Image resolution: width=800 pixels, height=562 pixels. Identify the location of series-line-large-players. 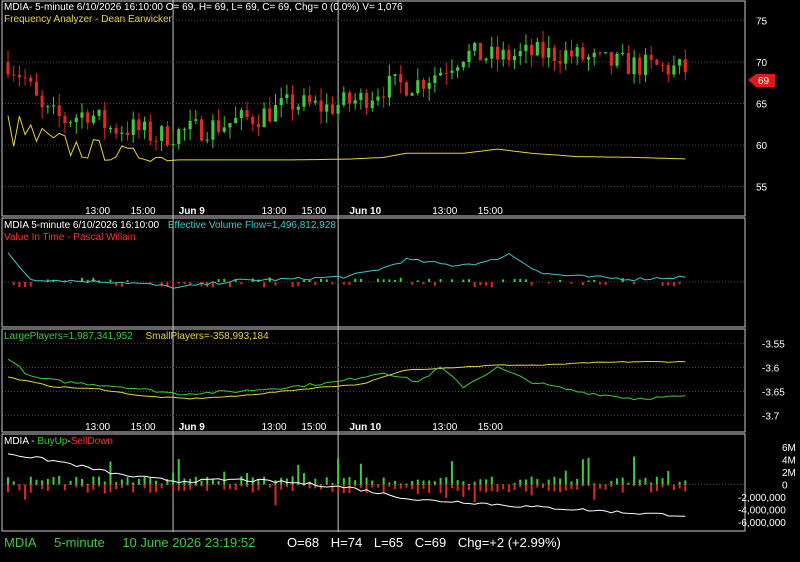
(346, 380).